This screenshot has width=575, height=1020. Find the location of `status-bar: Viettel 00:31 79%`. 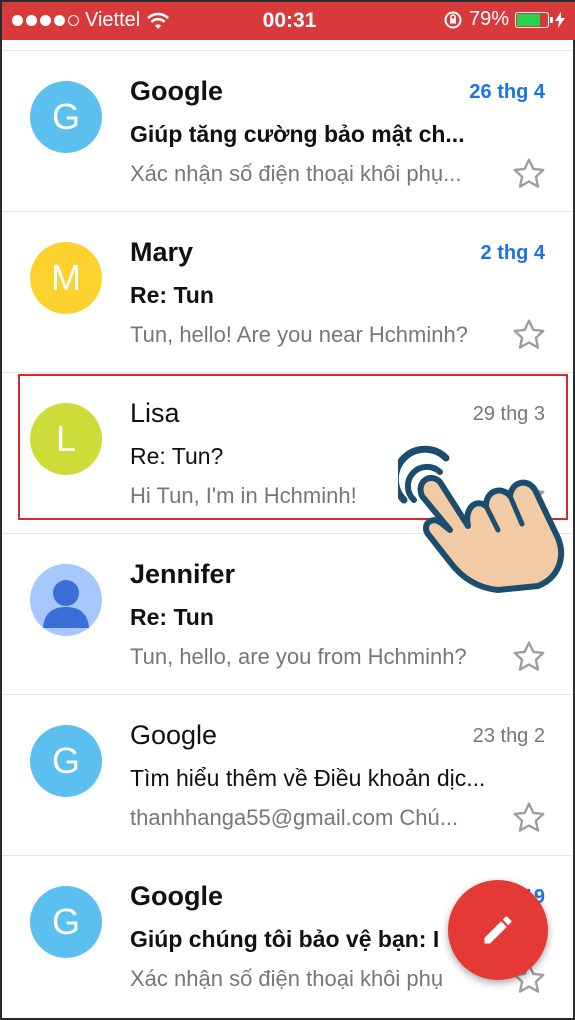

status-bar: Viettel 00:31 79% is located at coordinates (288, 21).